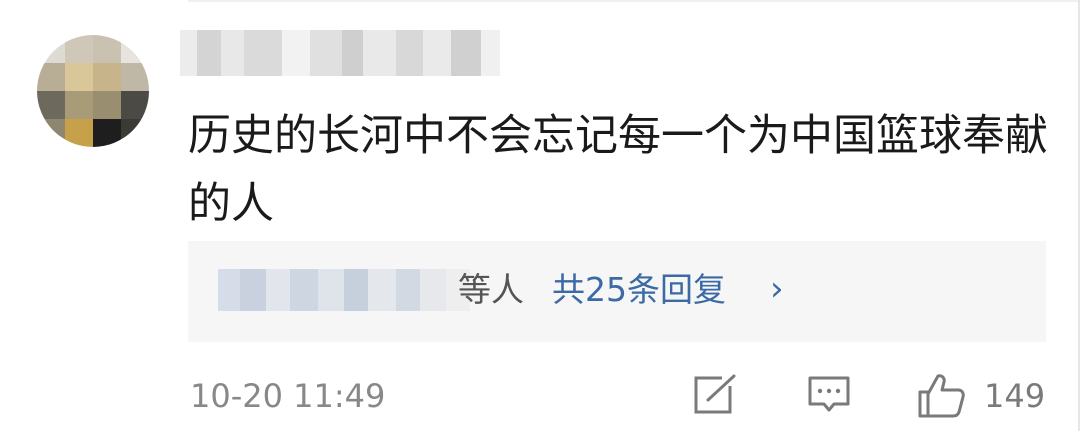 This screenshot has width=1080, height=431. What do you see at coordinates (344, 290) in the screenshot?
I see `reply-names-pixelated` at bounding box center [344, 290].